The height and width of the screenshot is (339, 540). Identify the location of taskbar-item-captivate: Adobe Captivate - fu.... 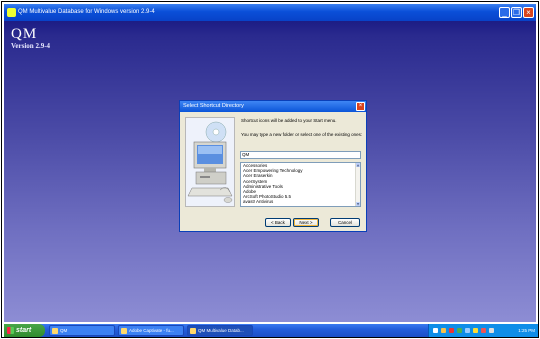
(151, 330).